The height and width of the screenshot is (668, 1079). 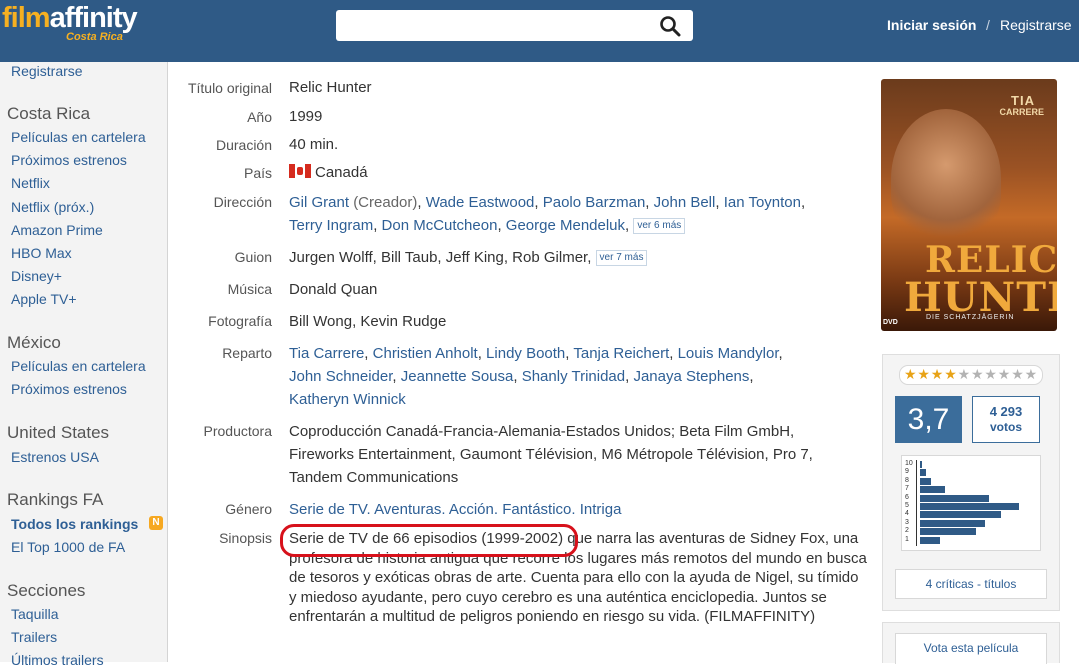 What do you see at coordinates (249, 289) in the screenshot?
I see `label-music: Música` at bounding box center [249, 289].